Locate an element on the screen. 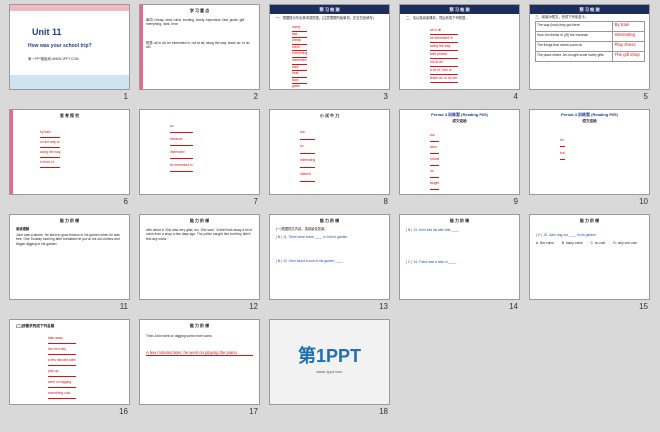 The image size is (660, 432). slide-3-intro: 一、根据提示写出单词或短语。(注意根据所给单词，在空白处填写) is located at coordinates (325, 18).